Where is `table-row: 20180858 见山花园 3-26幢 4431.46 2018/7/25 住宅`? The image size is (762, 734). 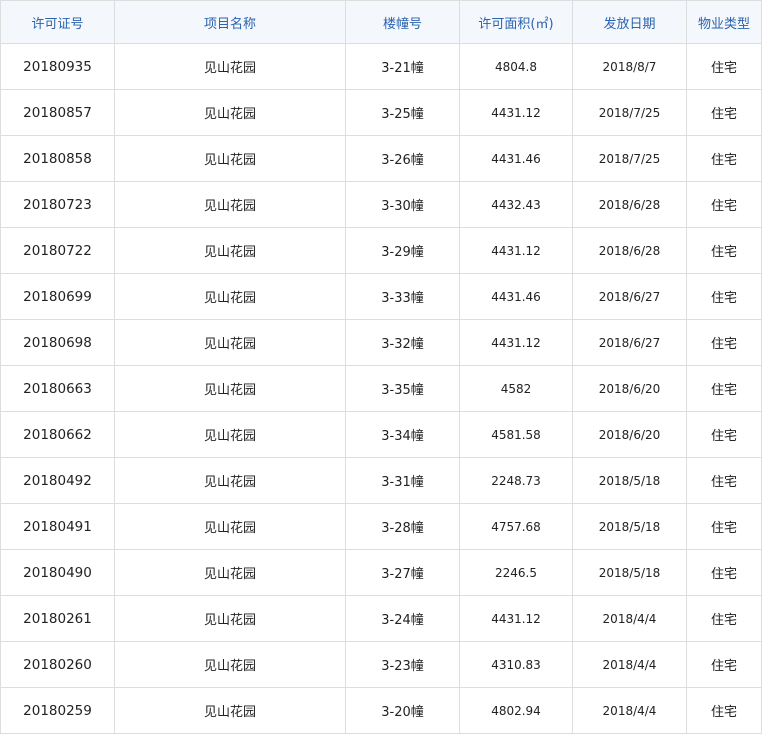
table-row: 20180858 见山花园 3-26幢 4431.46 2018/7/25 住宅 is located at coordinates (381, 158).